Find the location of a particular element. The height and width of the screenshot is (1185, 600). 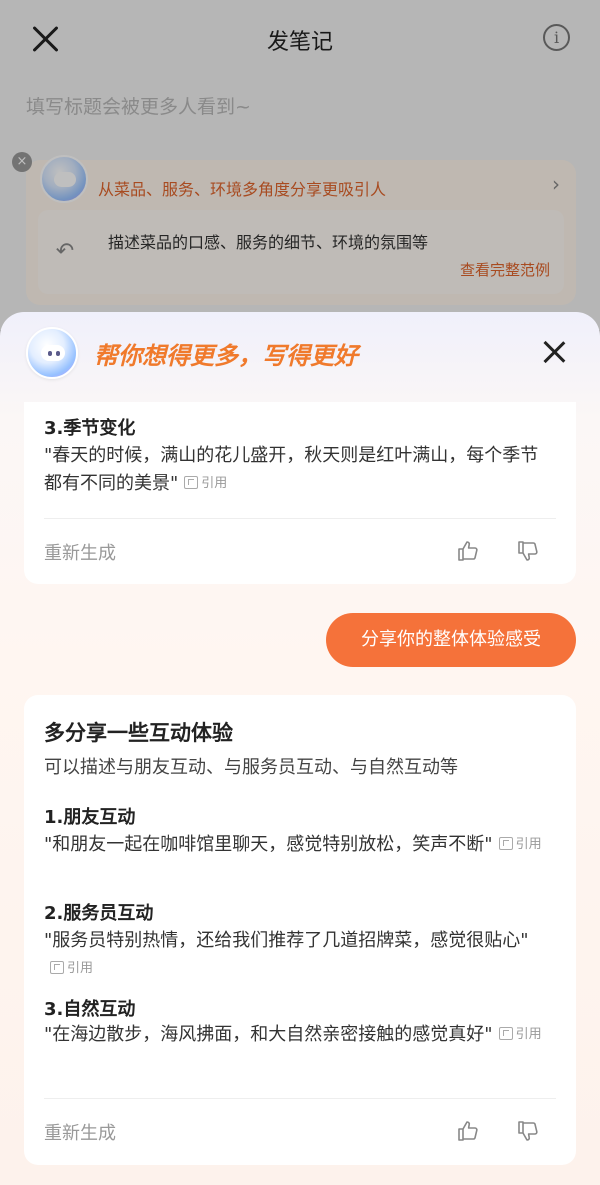

item-title: 3.季节变化 is located at coordinates (90, 428).